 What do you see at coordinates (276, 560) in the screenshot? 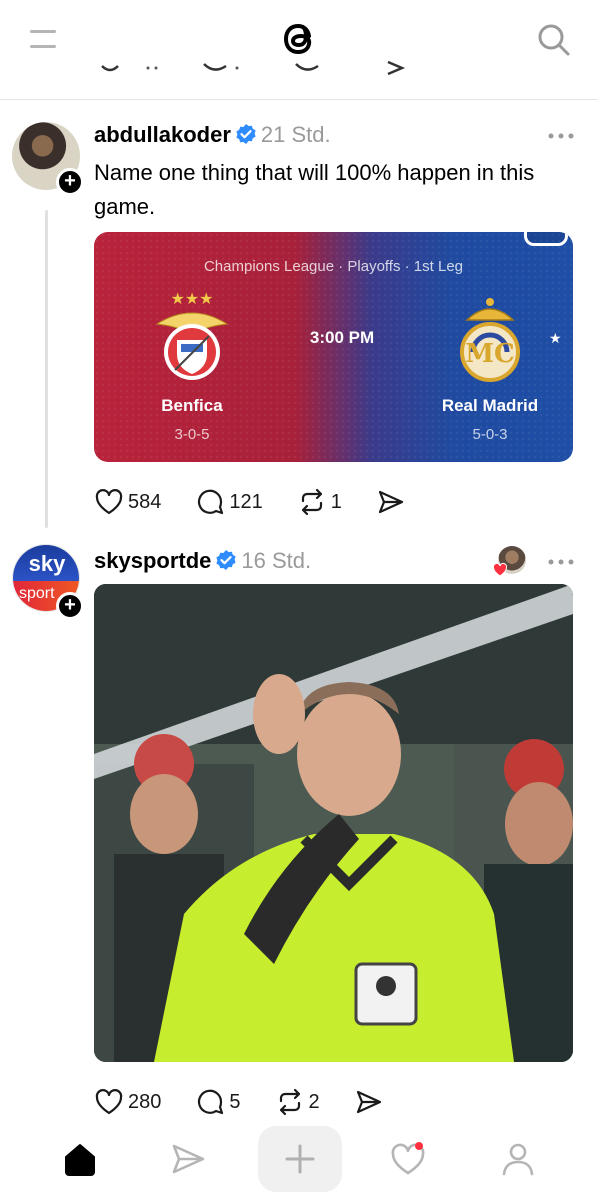
I see `post-time: 16 Std.` at bounding box center [276, 560].